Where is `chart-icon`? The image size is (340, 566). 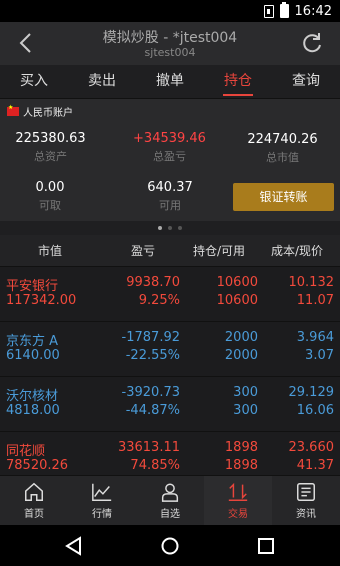
chart-icon is located at coordinates (102, 492).